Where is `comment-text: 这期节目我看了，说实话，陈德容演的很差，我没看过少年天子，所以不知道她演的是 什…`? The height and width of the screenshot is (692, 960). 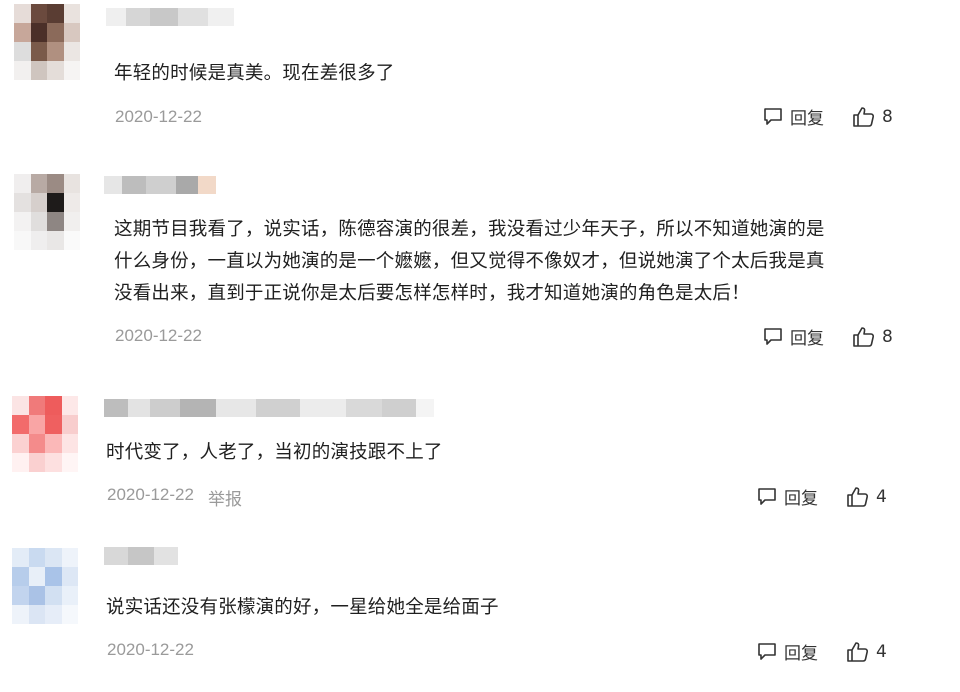
comment-text: 这期节目我看了，说实话，陈德容演的很差，我没看过少年天子，所以不知道她演的是 什… is located at coordinates (469, 261).